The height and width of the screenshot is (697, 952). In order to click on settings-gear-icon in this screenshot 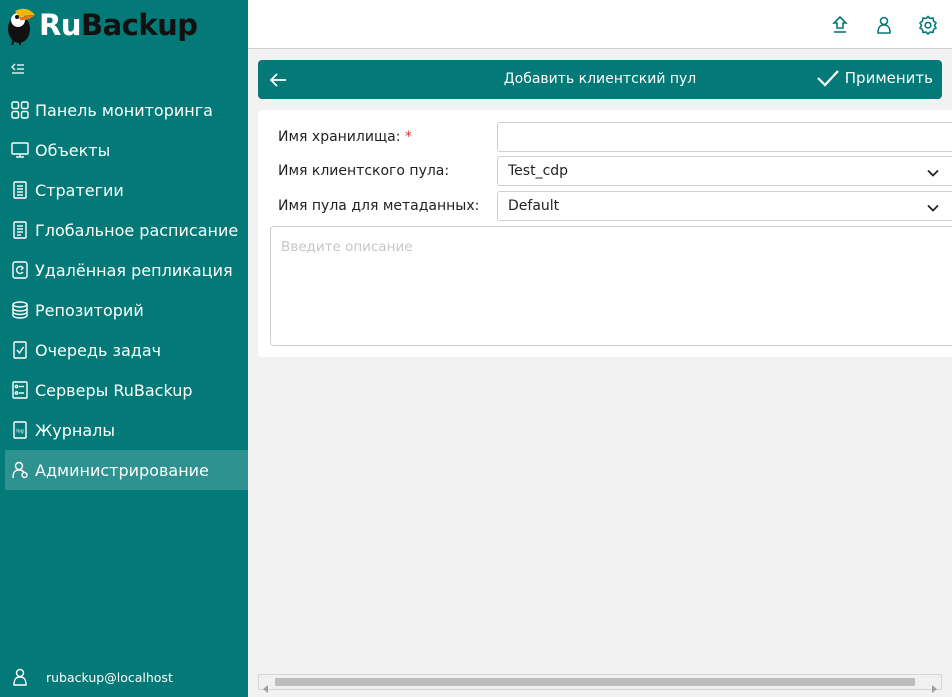, I will do `click(928, 25)`.